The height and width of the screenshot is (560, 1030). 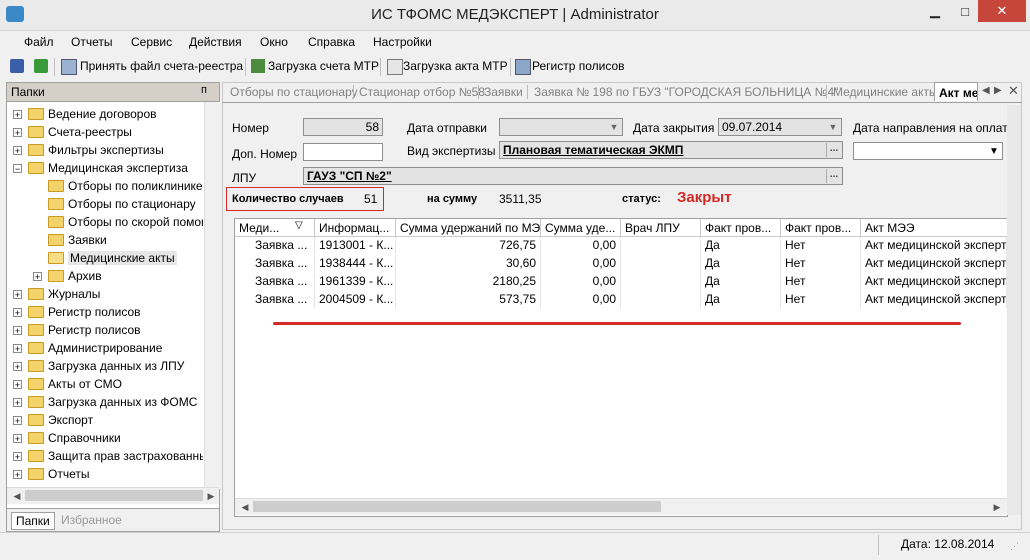 I want to click on menu-actions: Действия, so click(x=215, y=42).